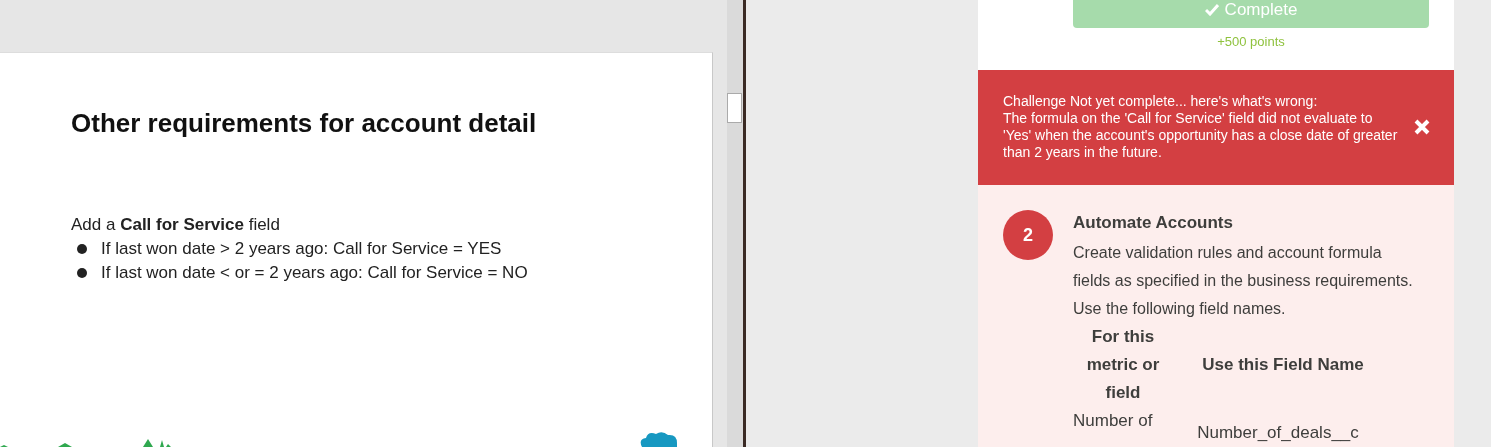 The height and width of the screenshot is (447, 1491). What do you see at coordinates (304, 123) in the screenshot?
I see `slide-title: Other requirements for account detail` at bounding box center [304, 123].